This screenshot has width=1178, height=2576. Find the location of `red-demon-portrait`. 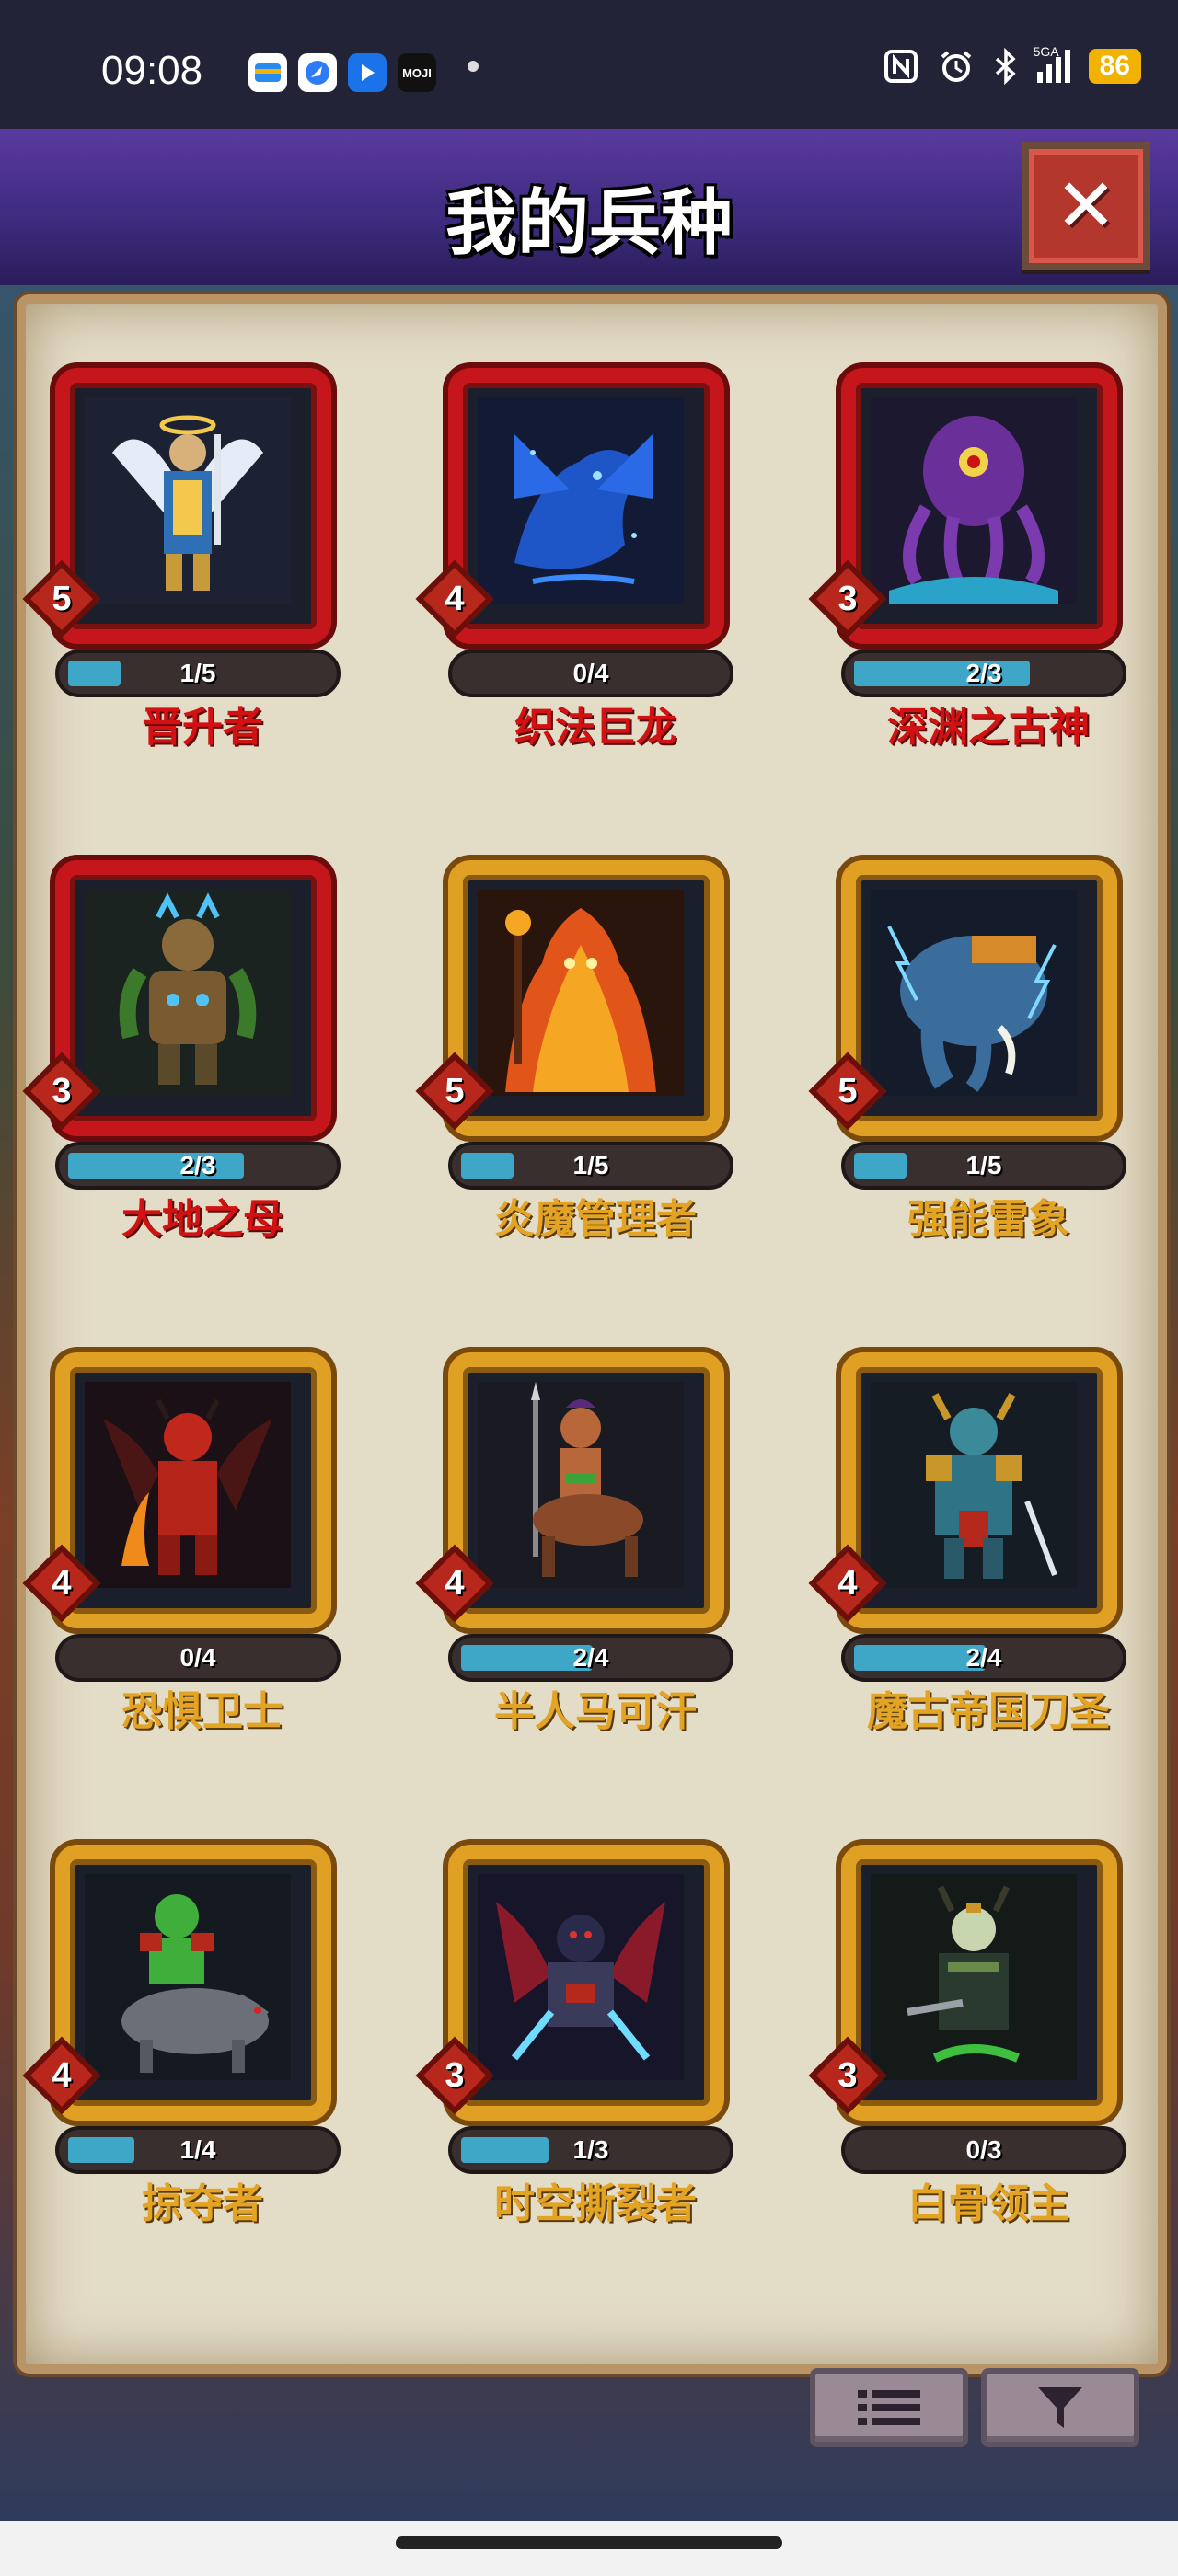

red-demon-portrait is located at coordinates (188, 1485).